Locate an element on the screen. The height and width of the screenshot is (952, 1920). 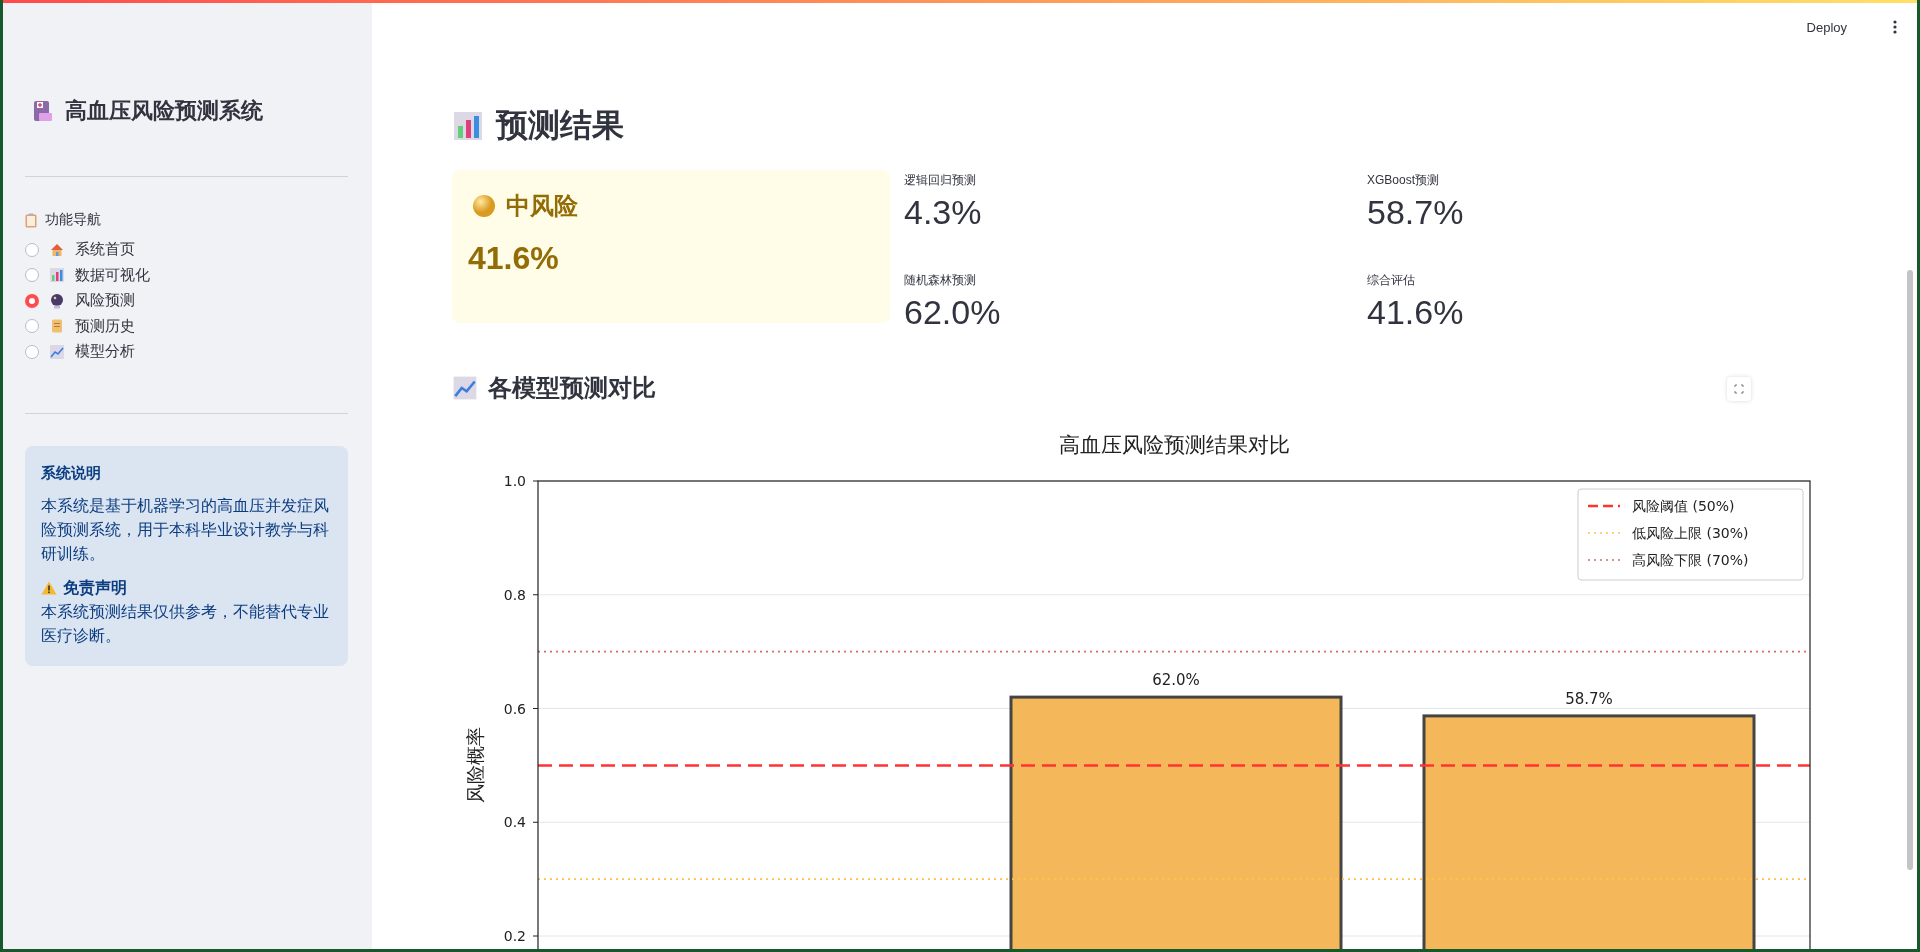
metric-value: 62.0% is located at coordinates (953, 312).